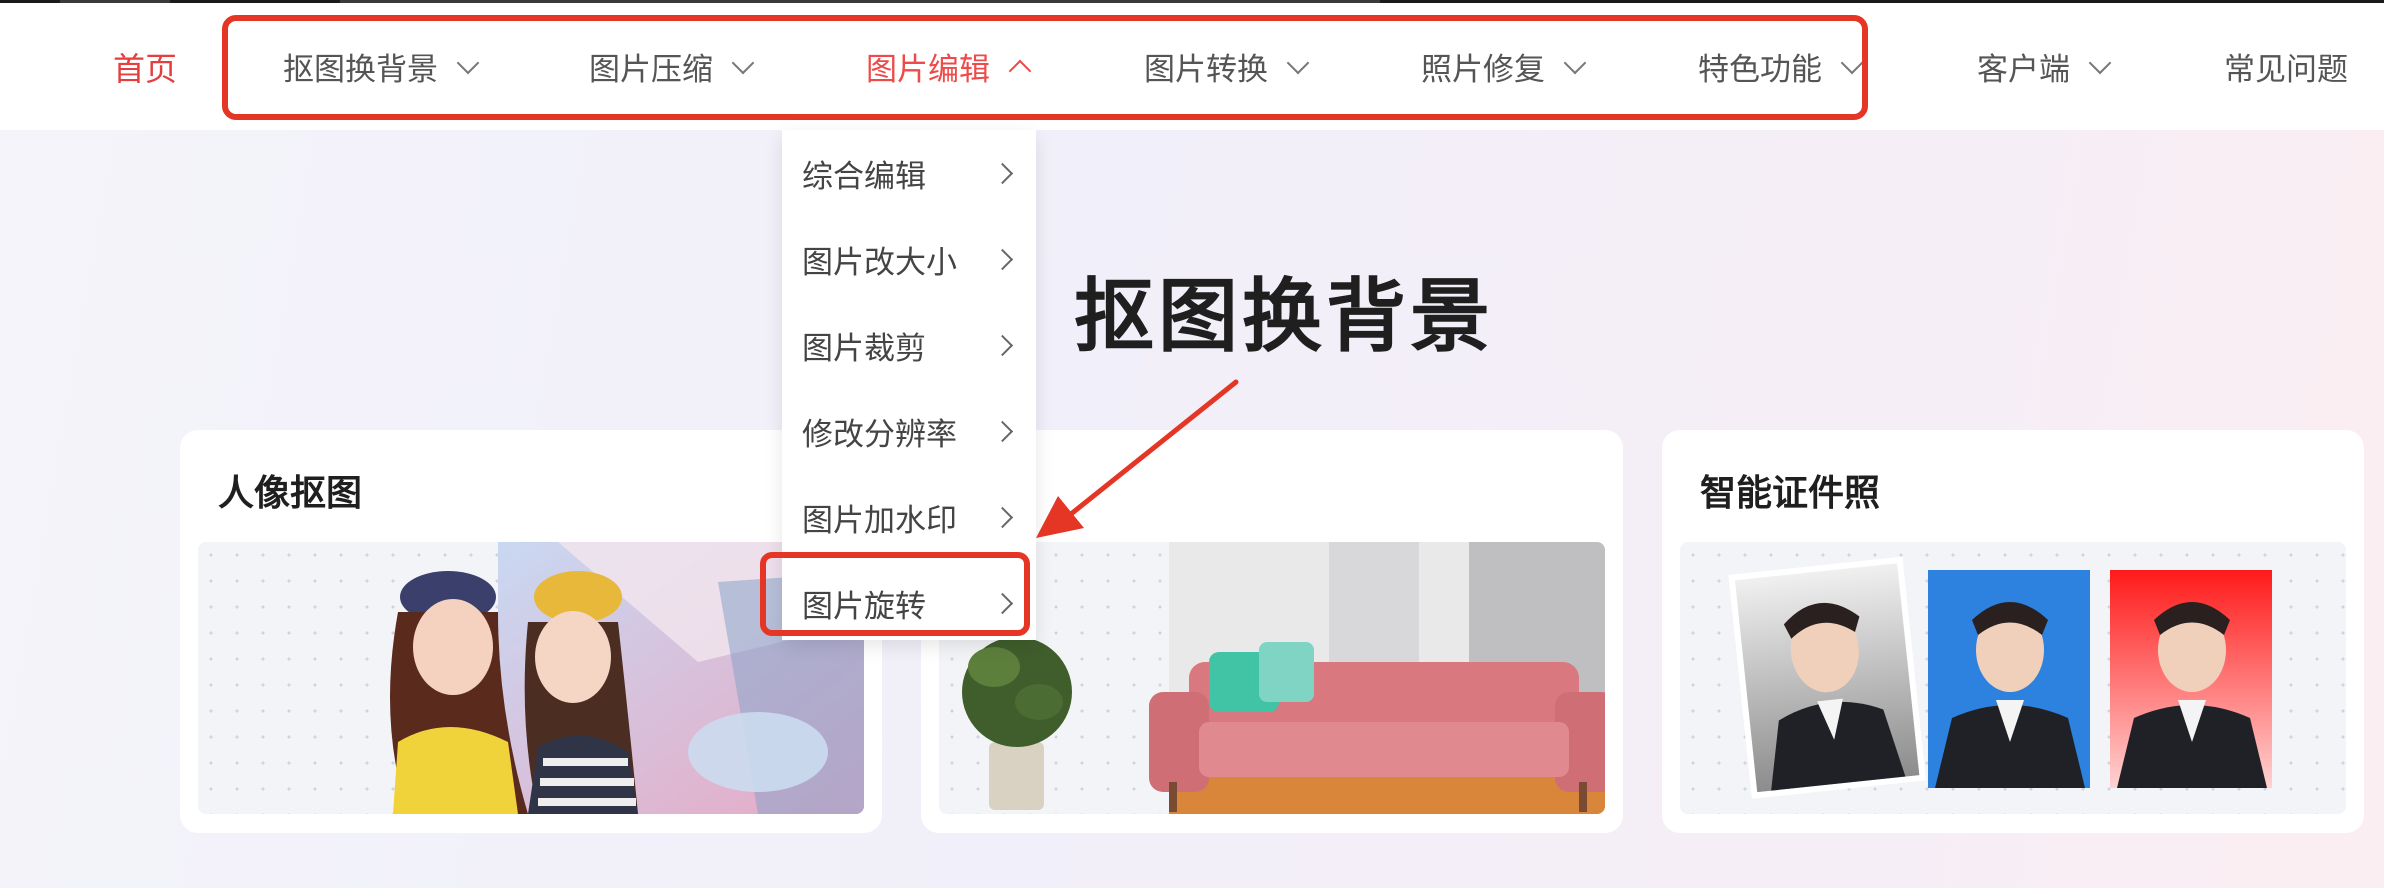 Image resolution: width=2384 pixels, height=888 pixels. What do you see at coordinates (360, 70) in the screenshot?
I see `nav-item-label: 抠图换背景` at bounding box center [360, 70].